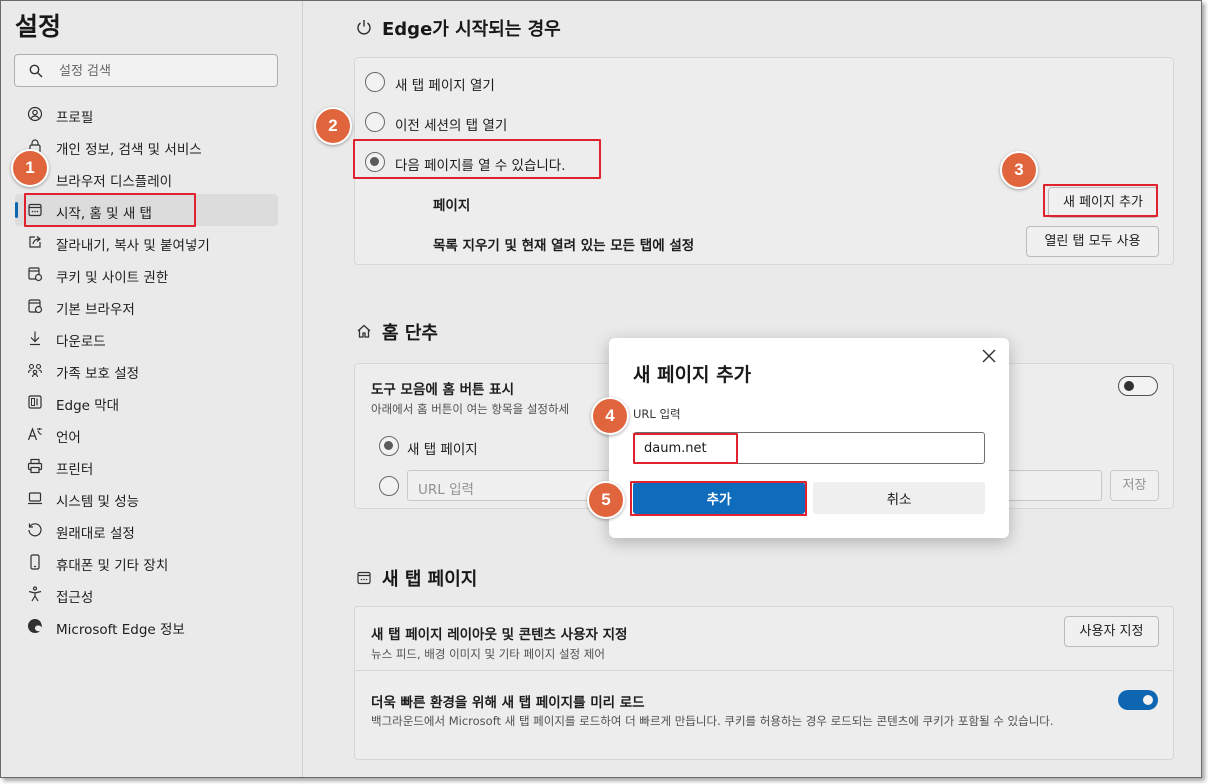 This screenshot has height=784, width=1208. Describe the element at coordinates (477, 159) in the screenshot. I see `highlight-specific-pages-option` at that location.